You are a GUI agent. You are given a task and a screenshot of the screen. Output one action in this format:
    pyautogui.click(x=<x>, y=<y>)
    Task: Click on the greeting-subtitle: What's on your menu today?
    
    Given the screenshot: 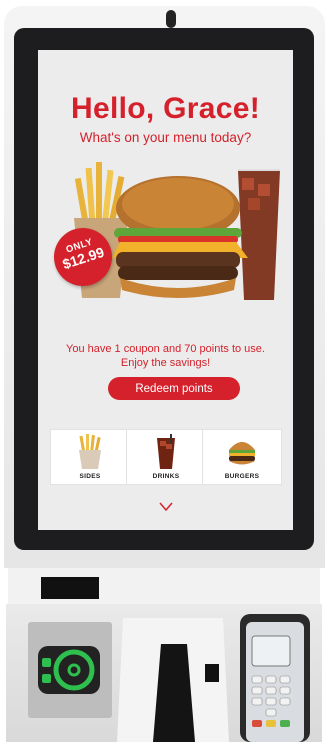 What is the action you would take?
    pyautogui.click(x=165, y=137)
    